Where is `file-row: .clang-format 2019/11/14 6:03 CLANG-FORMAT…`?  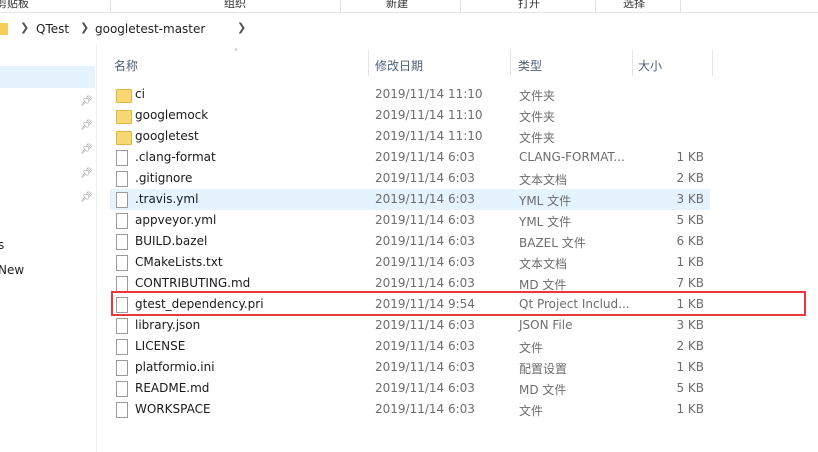
file-row: .clang-format 2019/11/14 6:03 CLANG-FORMAT… is located at coordinates (410, 157).